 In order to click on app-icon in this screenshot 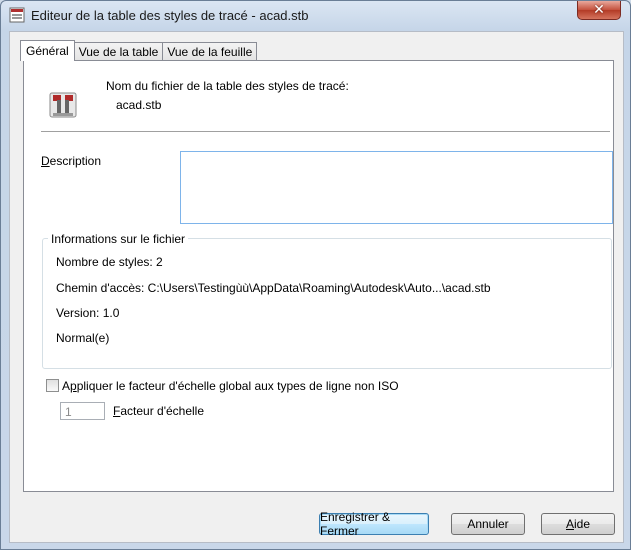, I will do `click(17, 15)`.